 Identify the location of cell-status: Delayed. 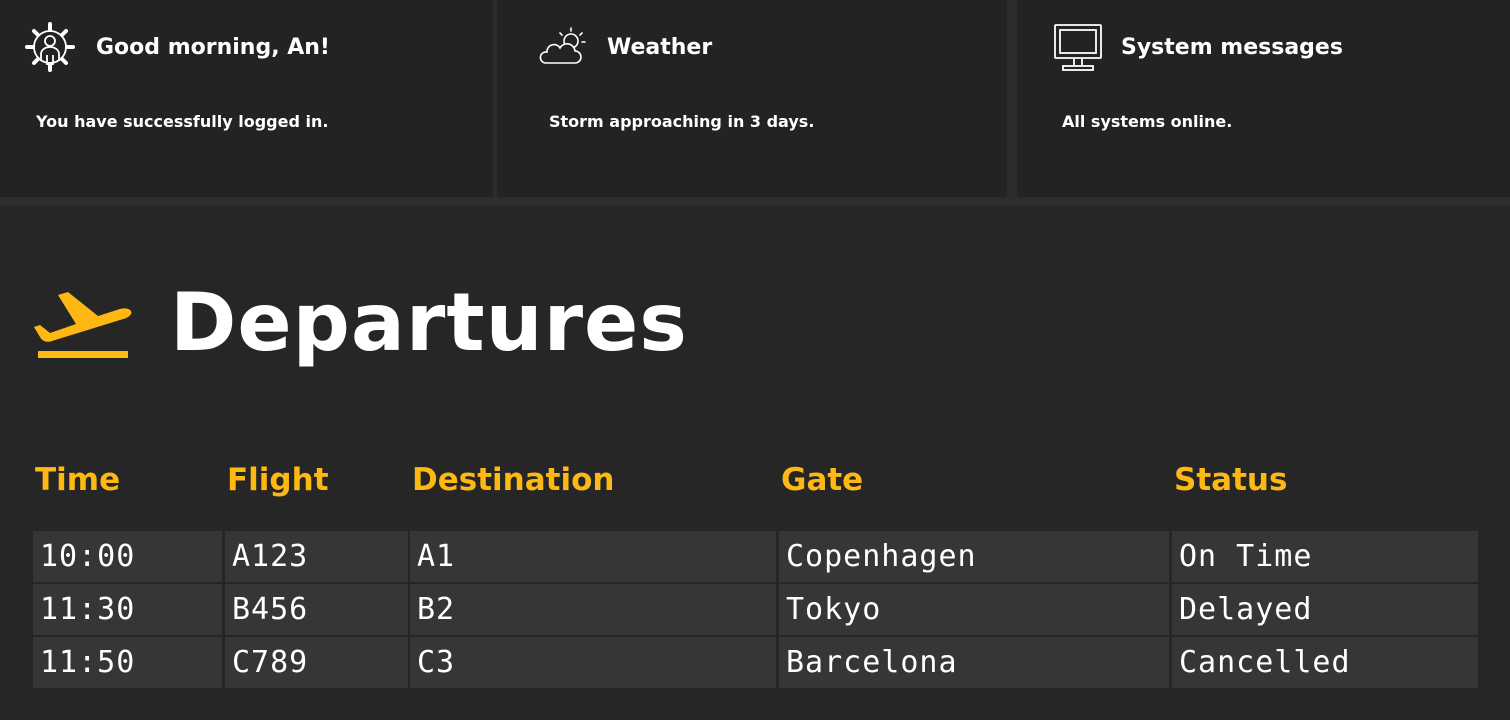
(1325, 609).